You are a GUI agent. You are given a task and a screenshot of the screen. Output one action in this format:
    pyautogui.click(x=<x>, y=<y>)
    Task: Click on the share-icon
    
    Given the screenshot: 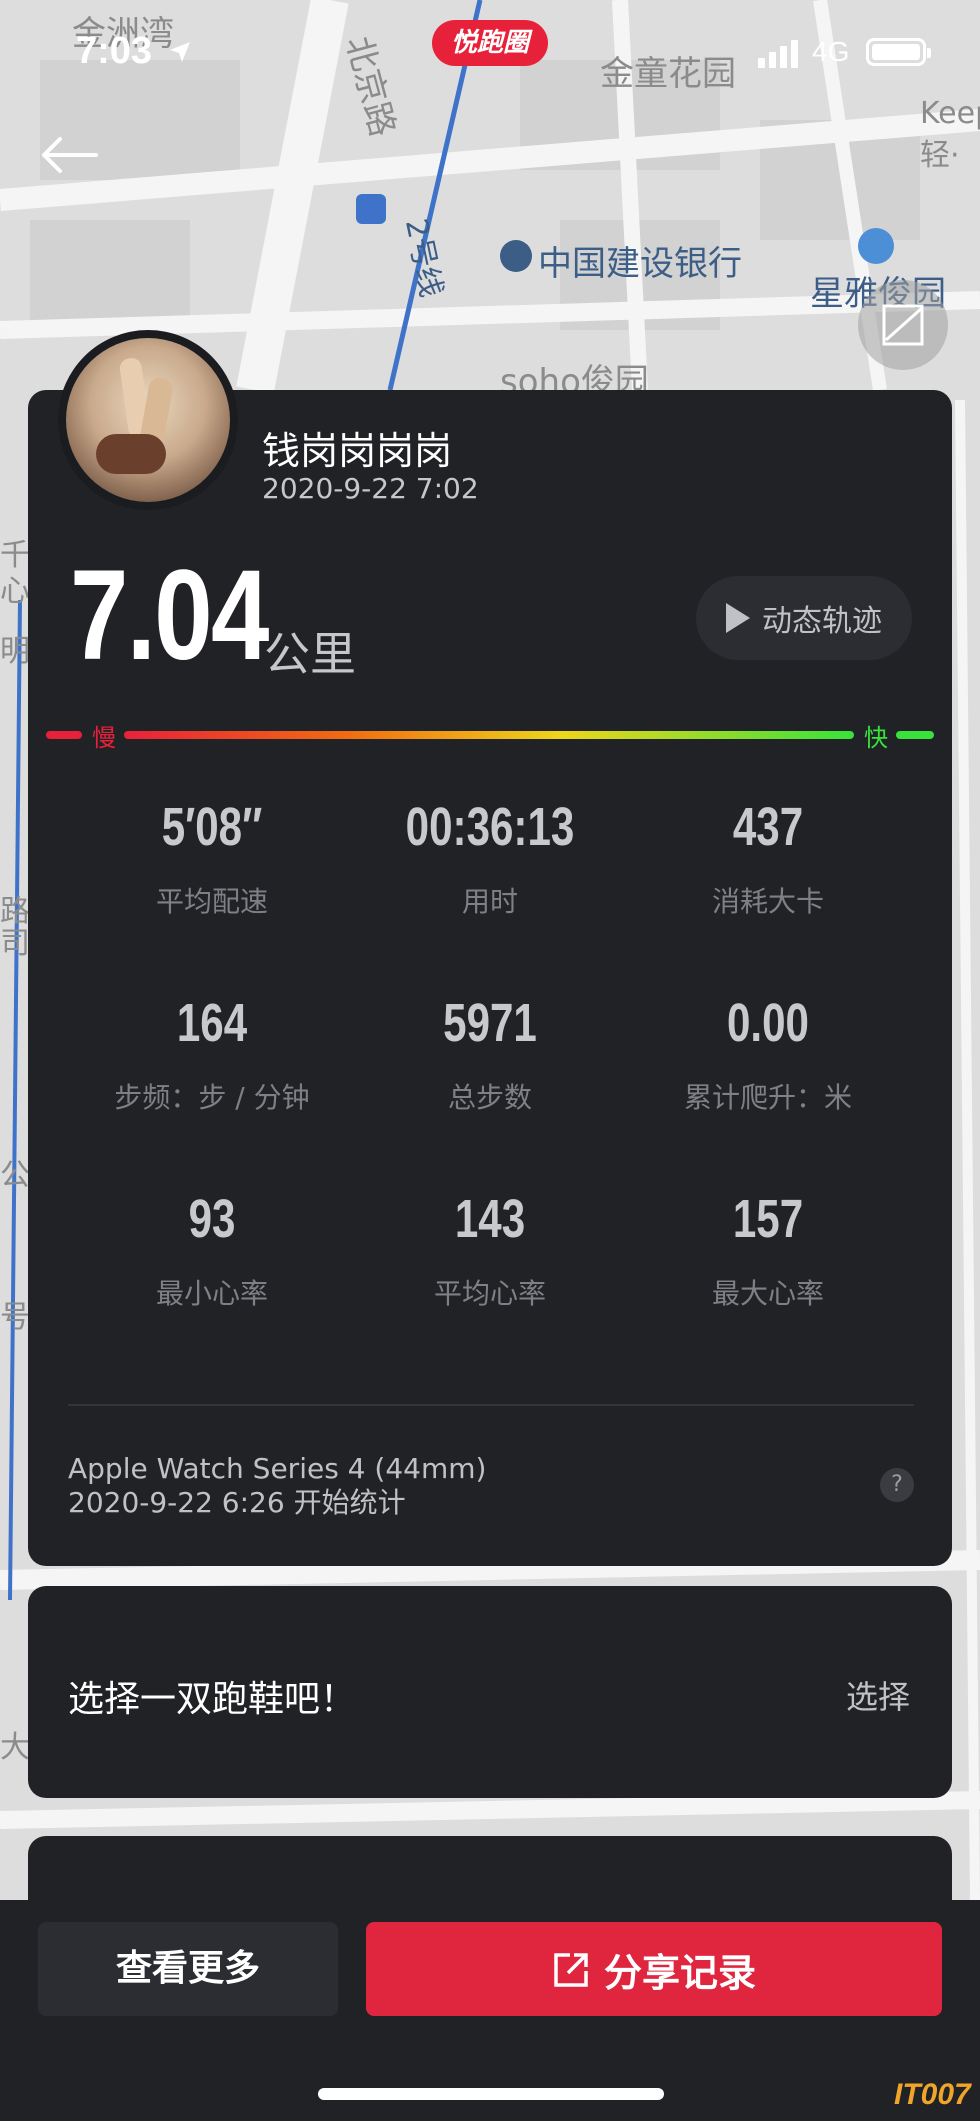 What is the action you would take?
    pyautogui.click(x=571, y=1970)
    